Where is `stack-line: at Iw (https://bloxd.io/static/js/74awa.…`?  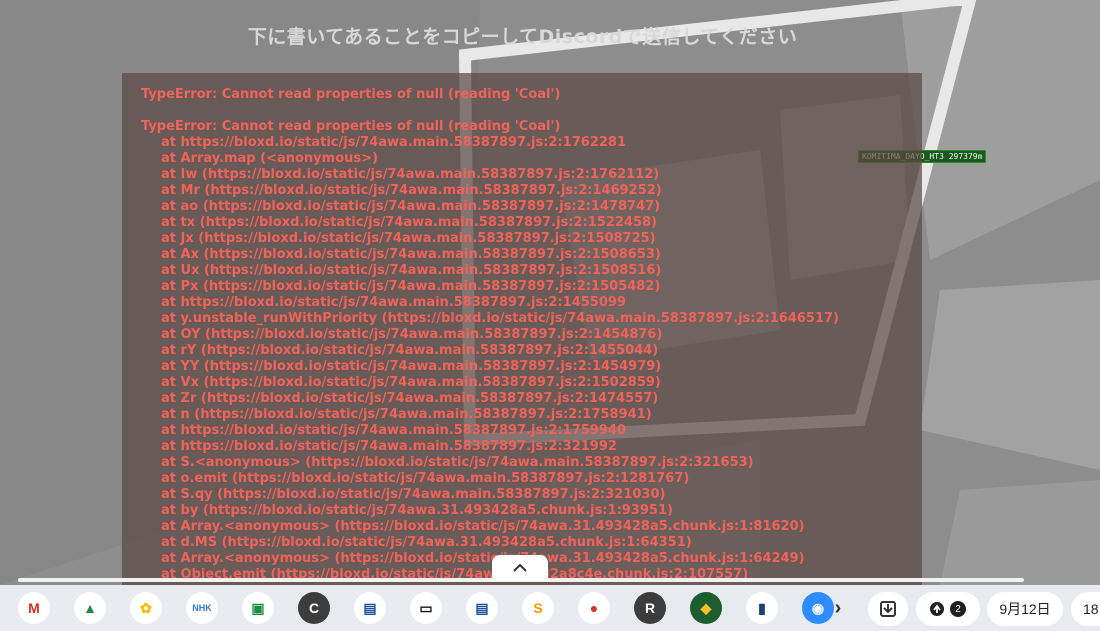 stack-line: at Iw (https://bloxd.io/static/js/74awa.… is located at coordinates (410, 174).